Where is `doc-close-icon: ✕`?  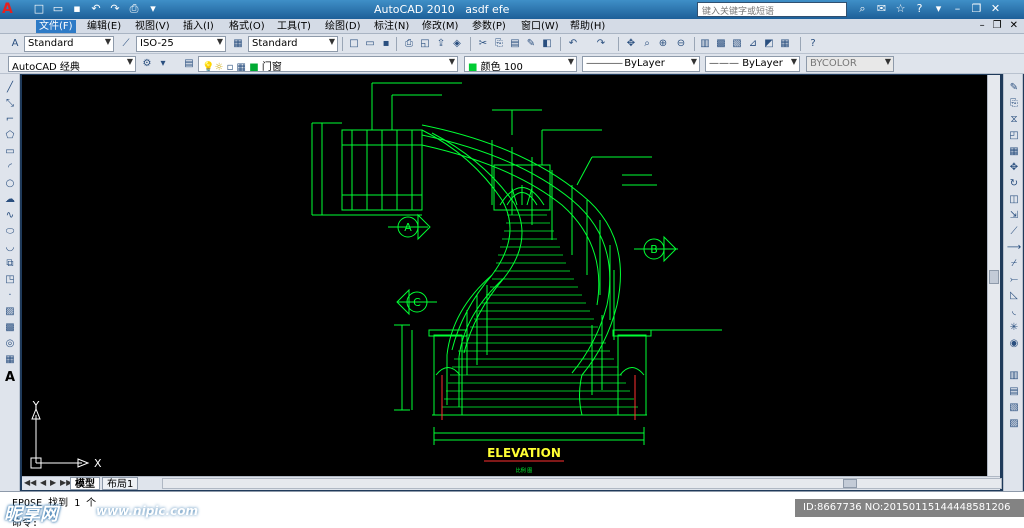
doc-close-icon: ✕ is located at coordinates (1014, 25).